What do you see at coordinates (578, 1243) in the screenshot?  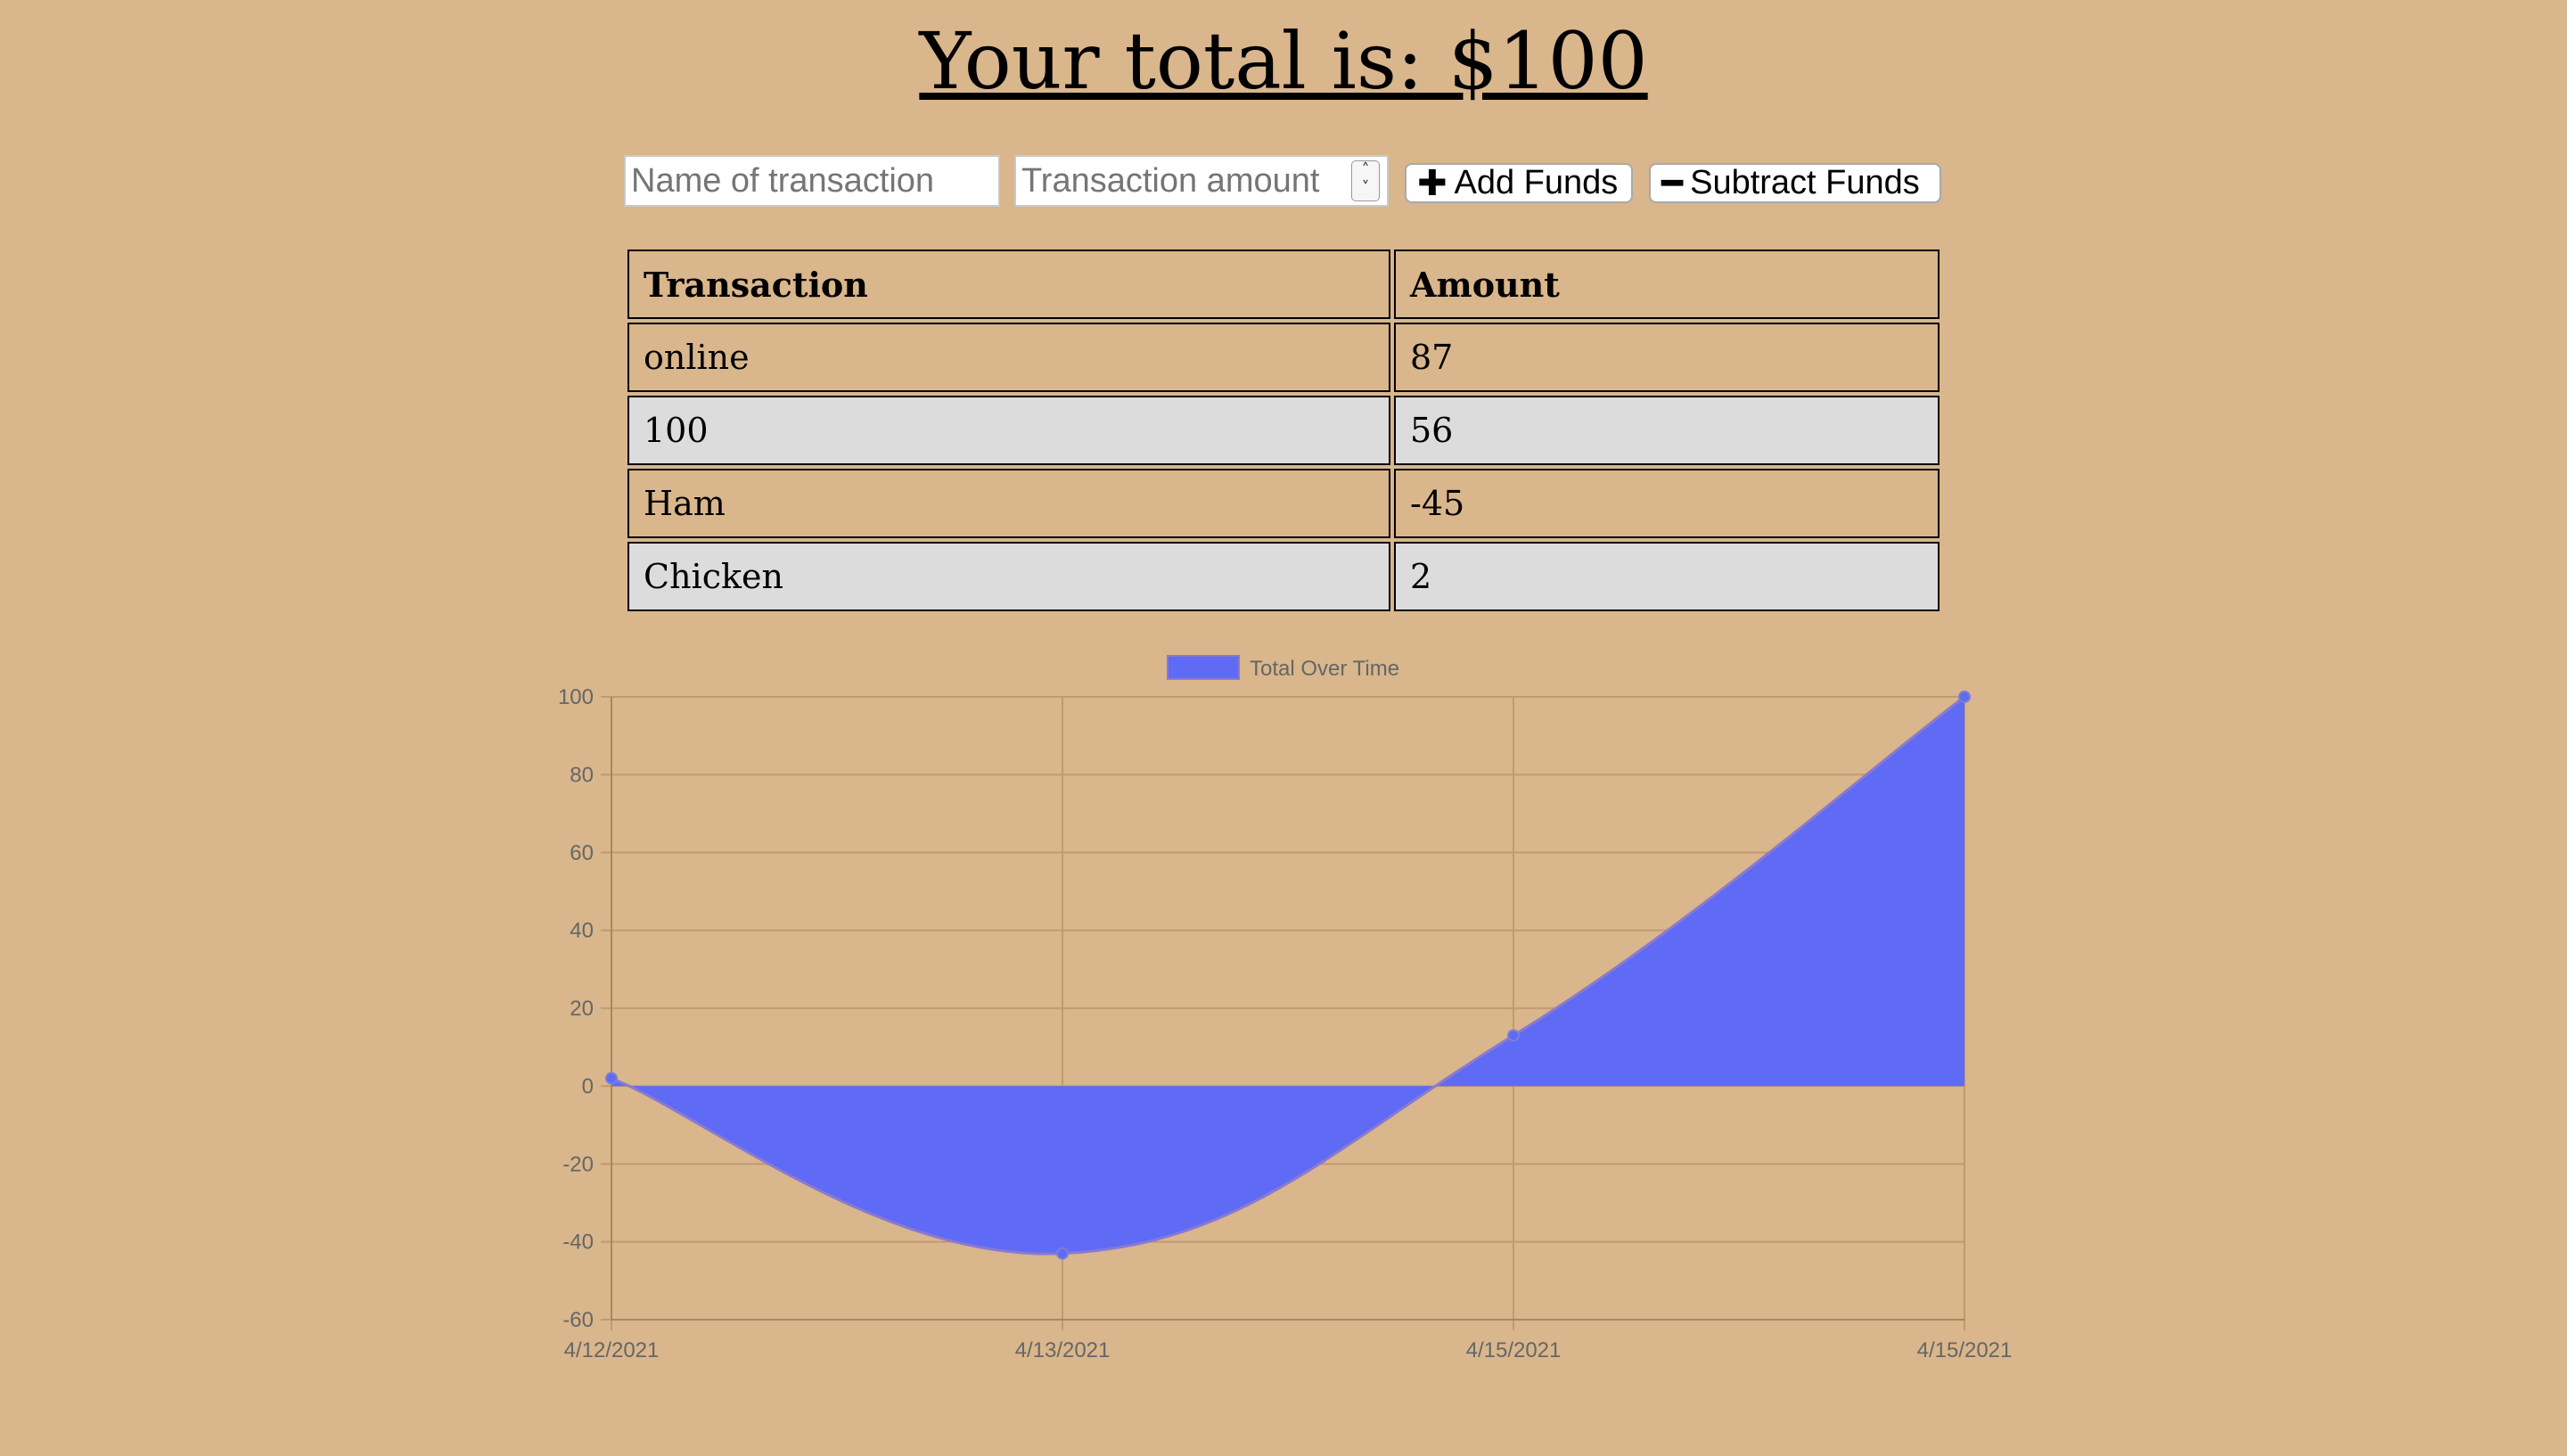 I see `y-tick-label: -40` at bounding box center [578, 1243].